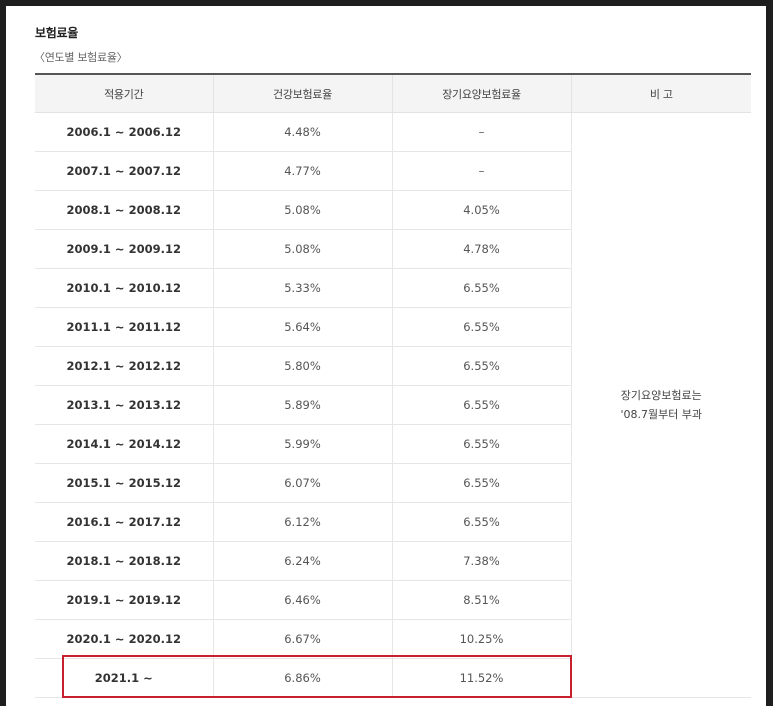 This screenshot has width=773, height=706. What do you see at coordinates (124, 678) in the screenshot?
I see `period-cell: 2021.1 ~` at bounding box center [124, 678].